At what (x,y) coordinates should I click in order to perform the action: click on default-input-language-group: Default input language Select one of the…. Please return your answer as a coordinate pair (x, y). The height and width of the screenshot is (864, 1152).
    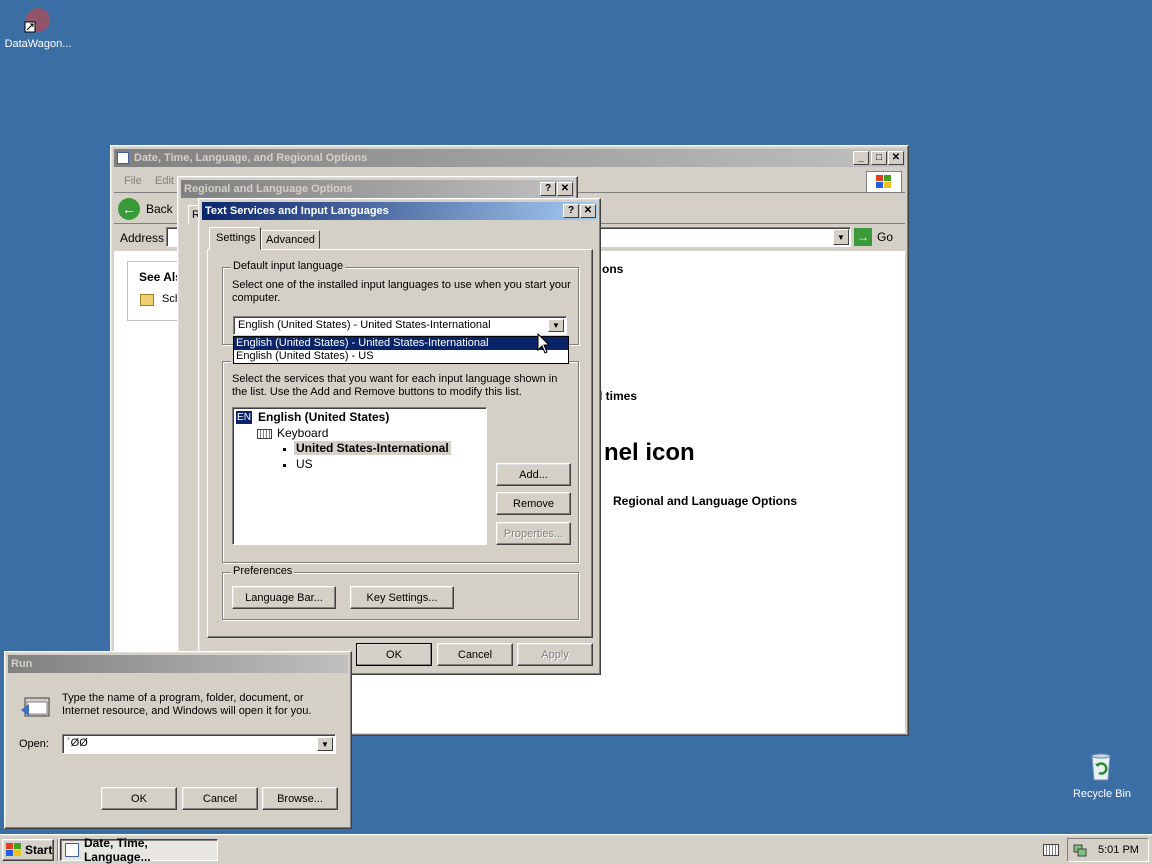
    Looking at the image, I should click on (400, 302).